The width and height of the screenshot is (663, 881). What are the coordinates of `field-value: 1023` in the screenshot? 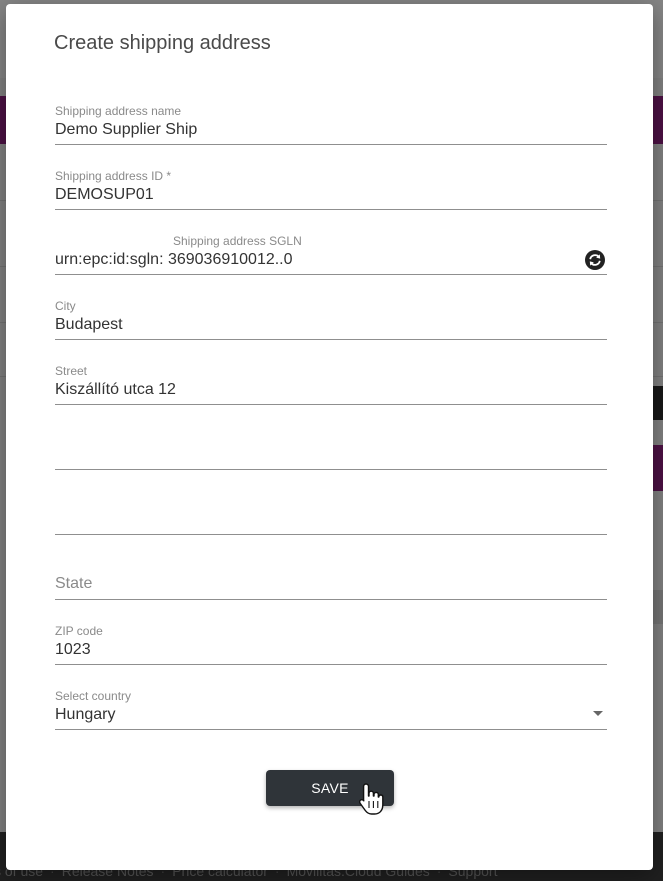 It's located at (73, 650).